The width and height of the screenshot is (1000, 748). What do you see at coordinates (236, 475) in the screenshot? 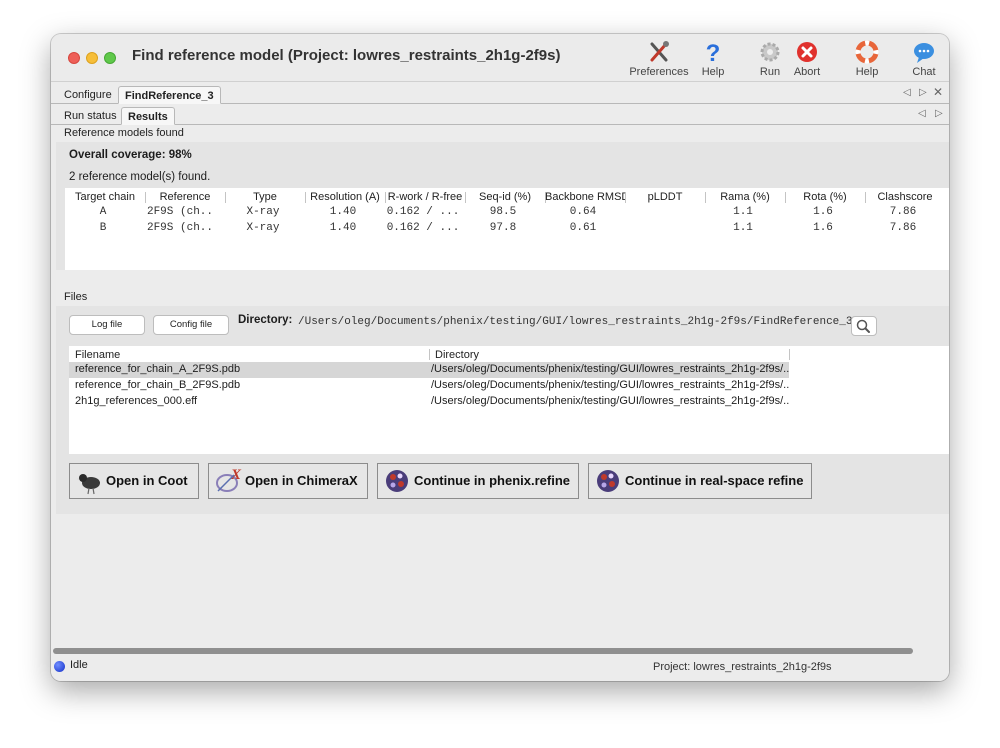
I see `svg-text: X` at bounding box center [236, 475].